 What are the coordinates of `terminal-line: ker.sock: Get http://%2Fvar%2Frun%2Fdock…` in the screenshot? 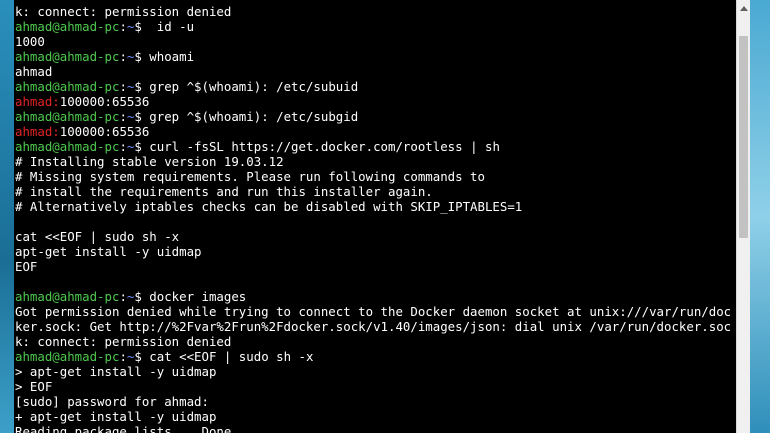 It's located at (373, 326).